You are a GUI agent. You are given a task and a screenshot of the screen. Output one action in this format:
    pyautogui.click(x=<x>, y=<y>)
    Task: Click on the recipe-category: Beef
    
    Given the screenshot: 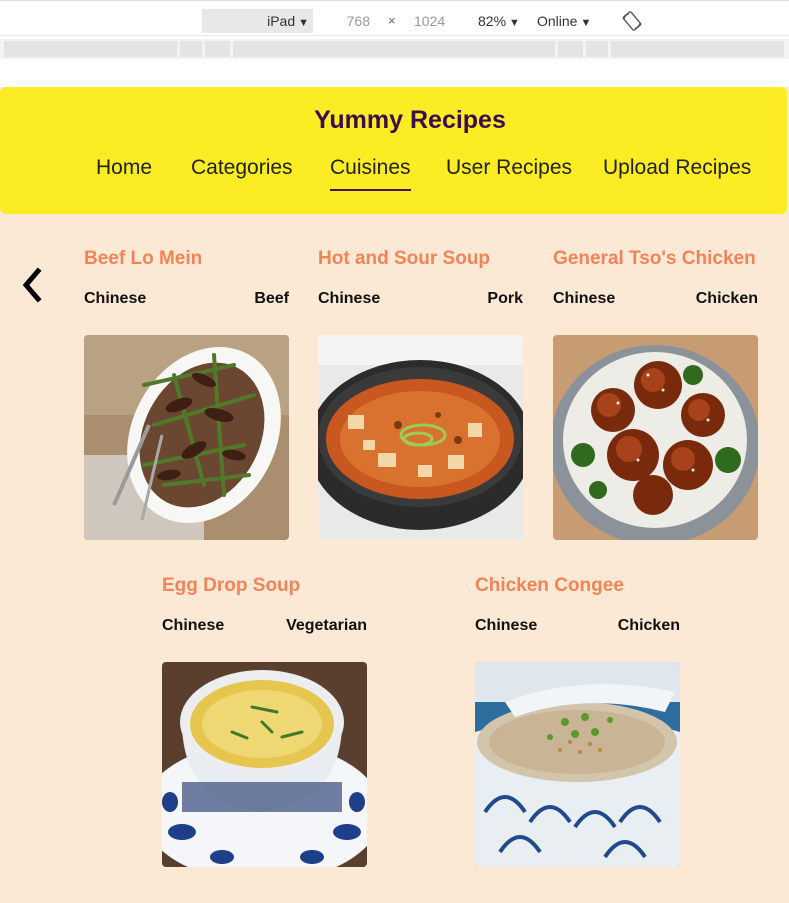 What is the action you would take?
    pyautogui.click(x=271, y=298)
    